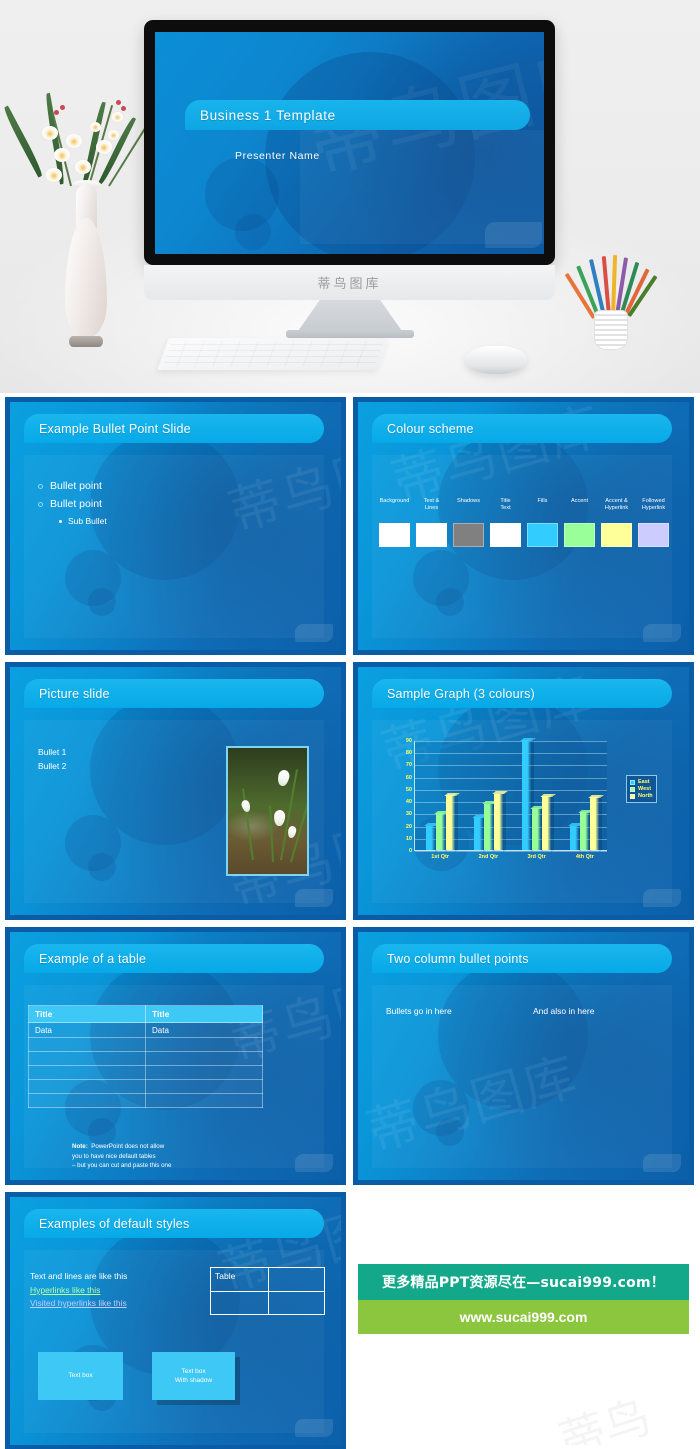 The image size is (700, 1449). Describe the element at coordinates (52, 752) in the screenshot. I see `bullet-text: Bullet 1` at that location.